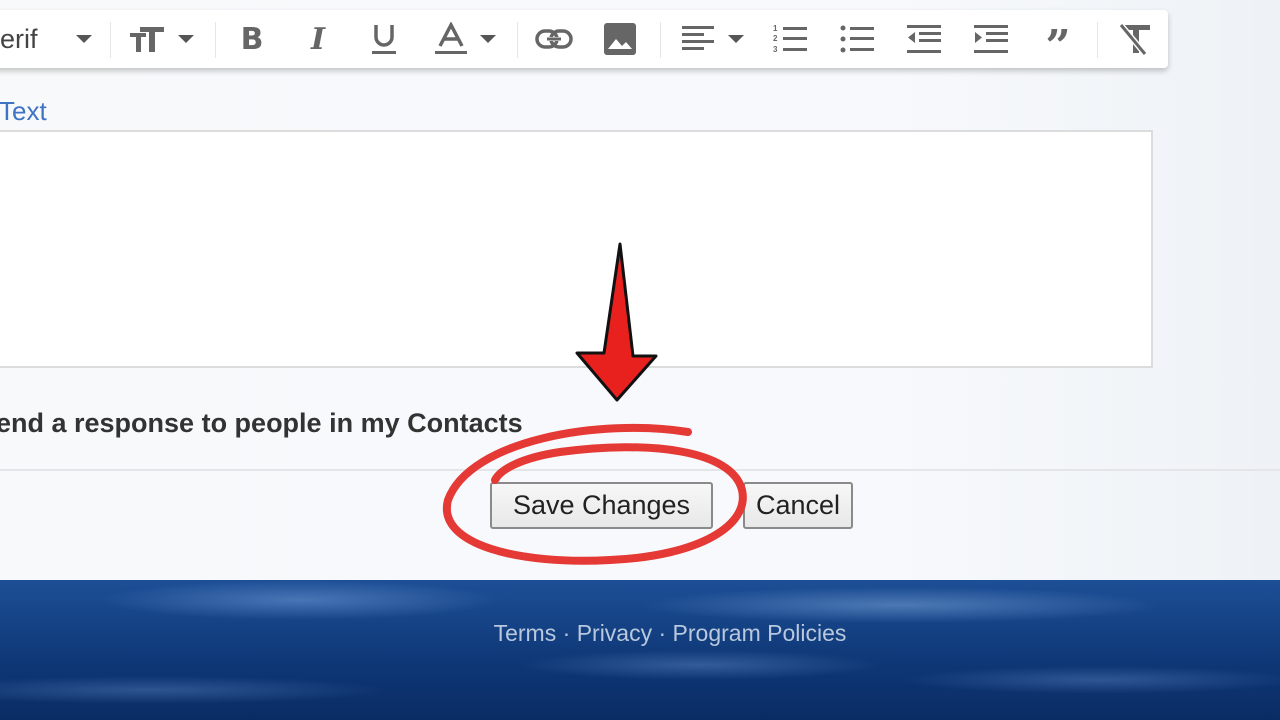 This screenshot has width=1280, height=720. I want to click on link-icon, so click(554, 39).